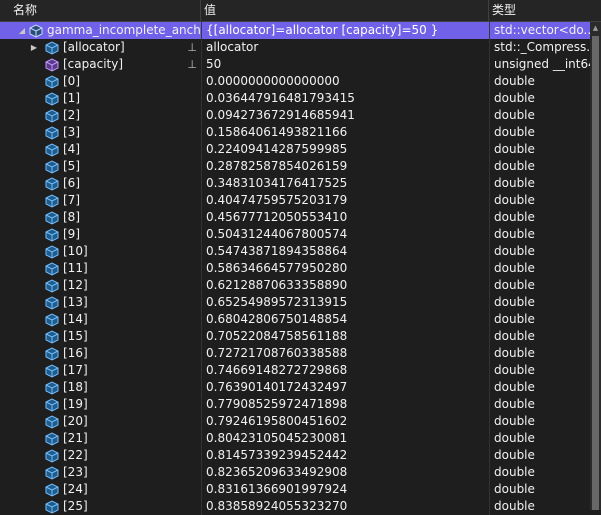 This screenshot has width=601, height=515. I want to click on tree-row-element: [20] 0.79246195800451602 double, so click(300, 421).